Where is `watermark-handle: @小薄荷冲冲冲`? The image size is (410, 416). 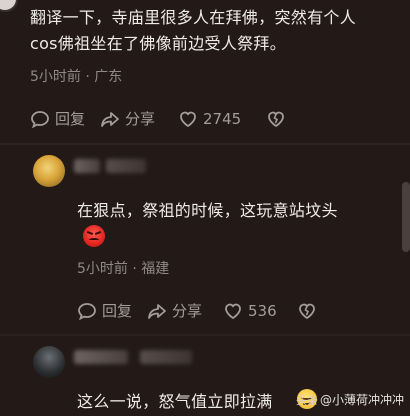
watermark-handle: @小薄荷冲冲冲 is located at coordinates (361, 400).